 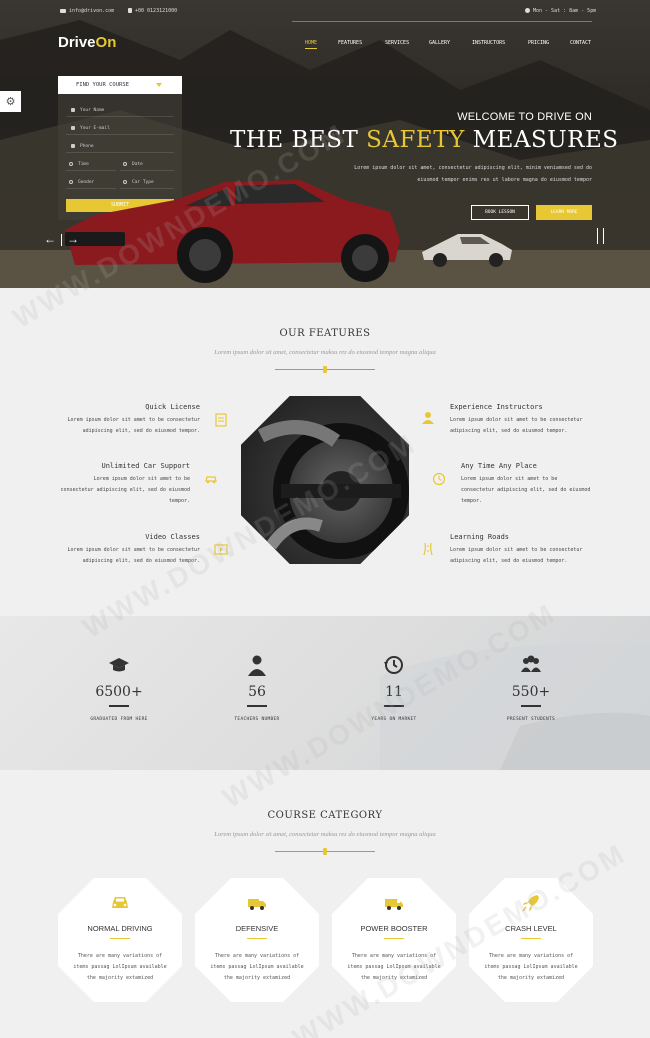 I want to click on graduation-cap-icon, so click(x=119, y=665).